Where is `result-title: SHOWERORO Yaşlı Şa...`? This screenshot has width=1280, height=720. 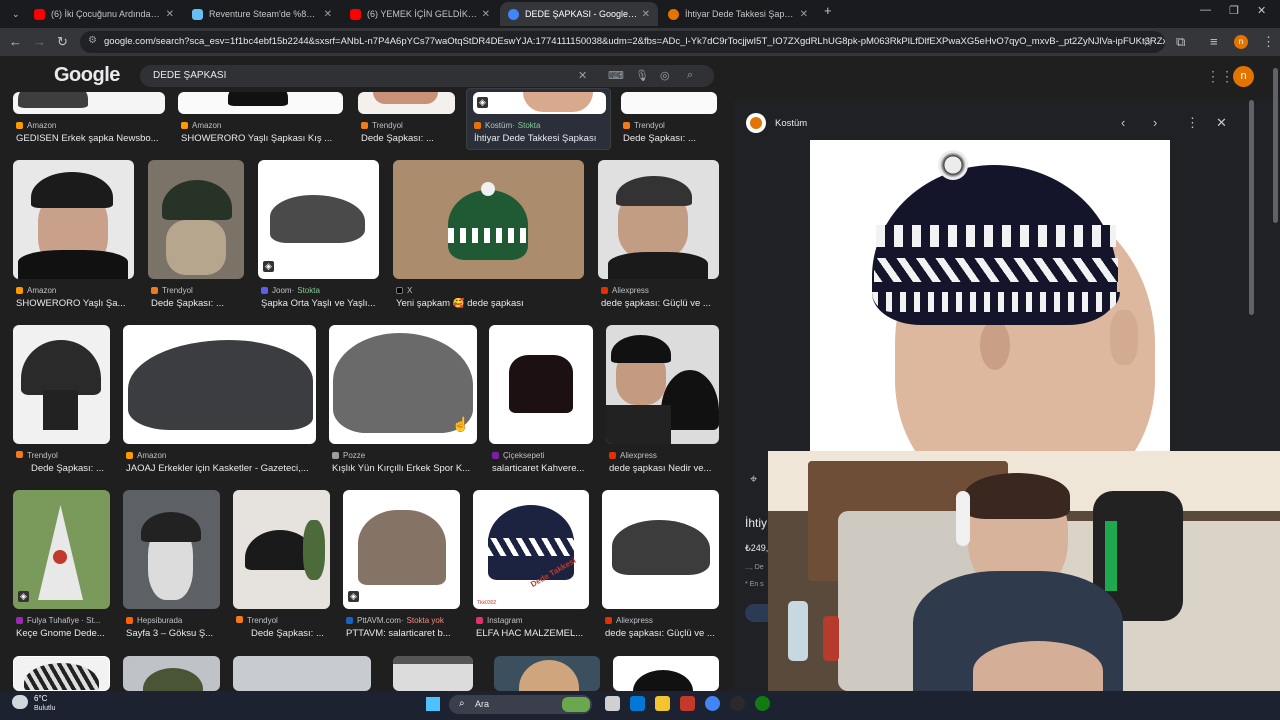 result-title: SHOWERORO Yaşlı Şa... is located at coordinates (75, 303).